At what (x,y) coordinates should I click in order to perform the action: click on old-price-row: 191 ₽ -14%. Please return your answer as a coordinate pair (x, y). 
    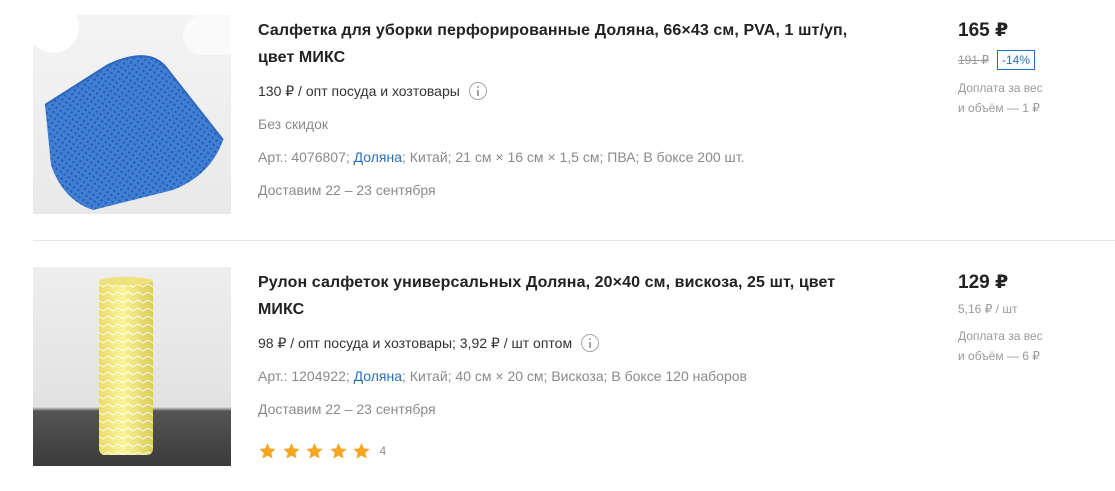
    Looking at the image, I should click on (1033, 60).